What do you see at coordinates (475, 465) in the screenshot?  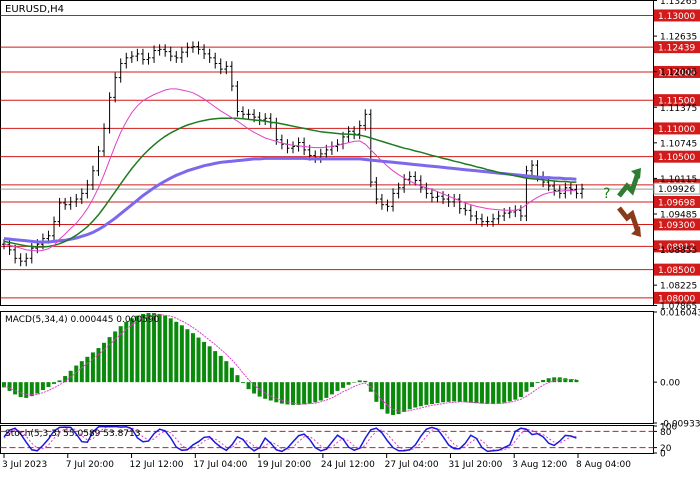 I see `time-tick-label: 31 Jul 20:00` at bounding box center [475, 465].